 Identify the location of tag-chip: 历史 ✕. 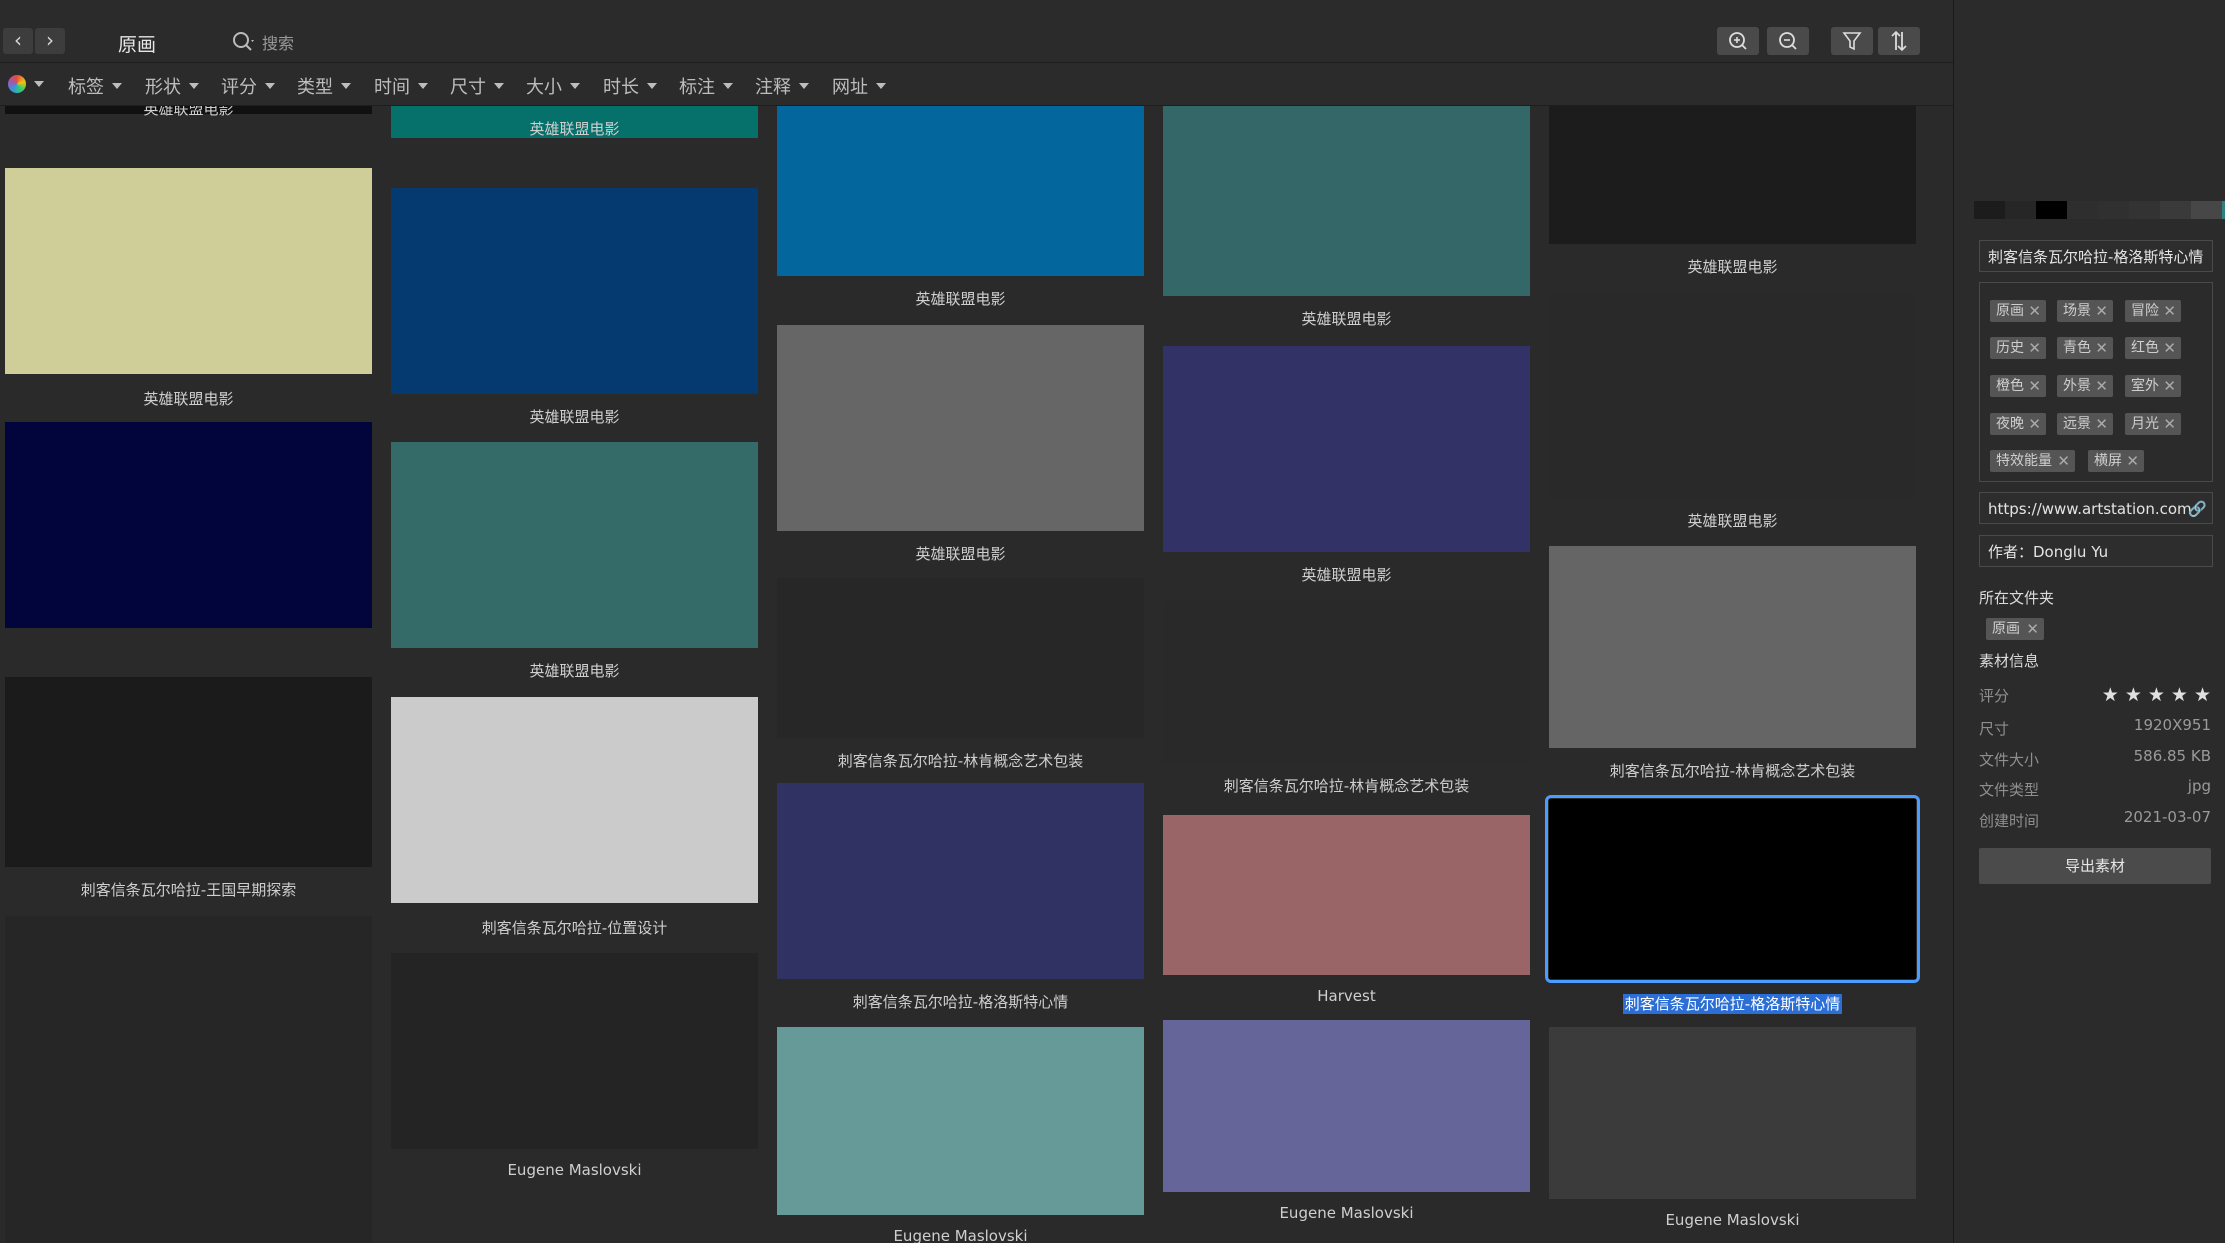
(2018, 348).